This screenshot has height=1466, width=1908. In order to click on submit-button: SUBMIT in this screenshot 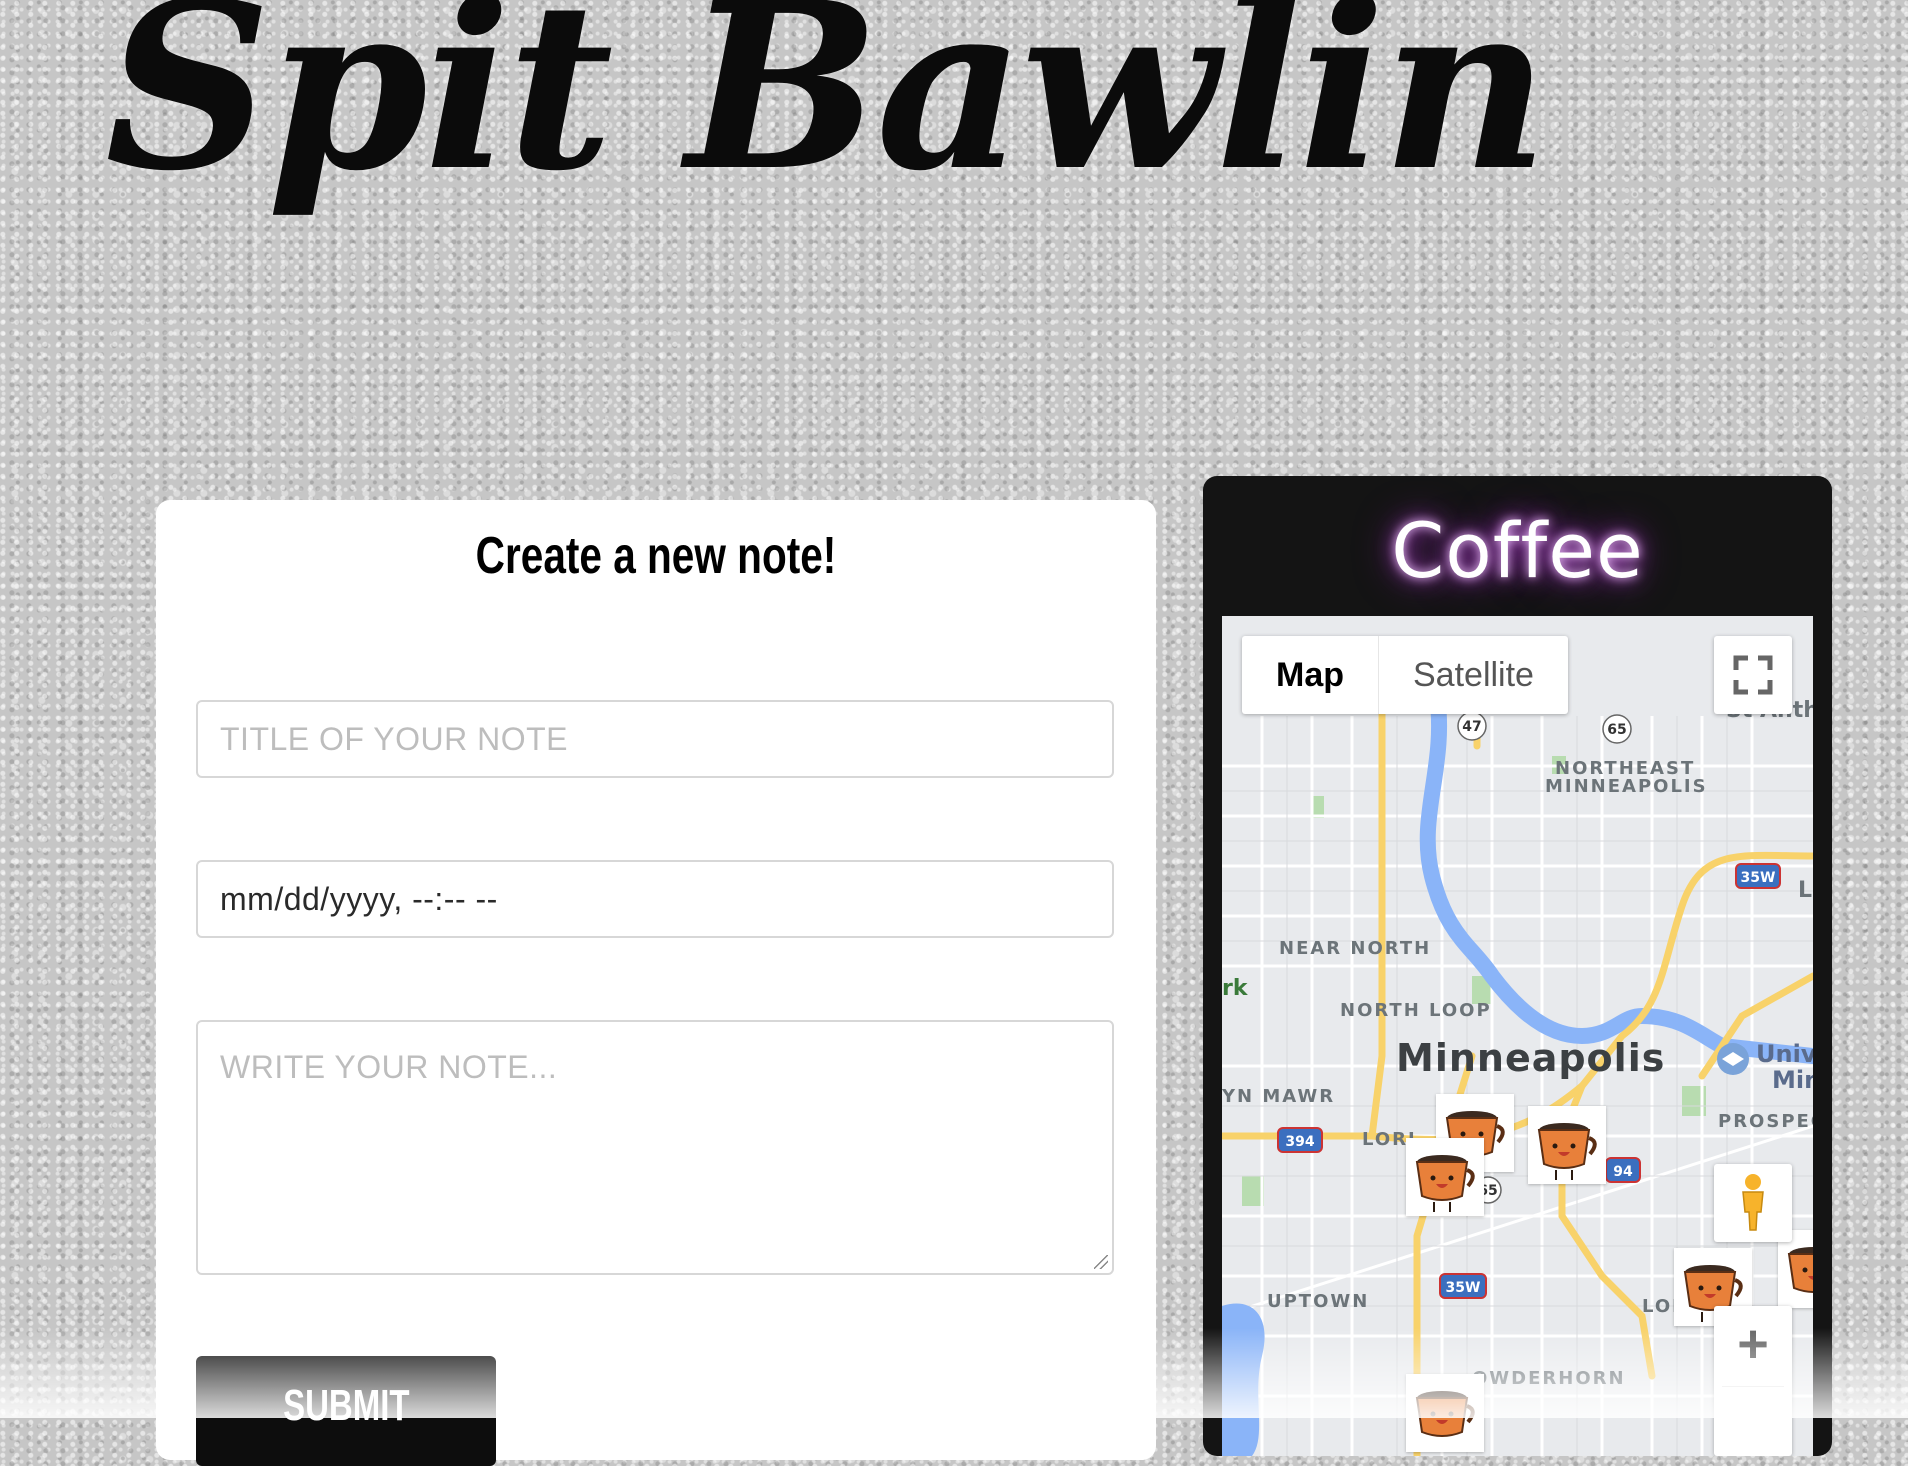, I will do `click(346, 1411)`.